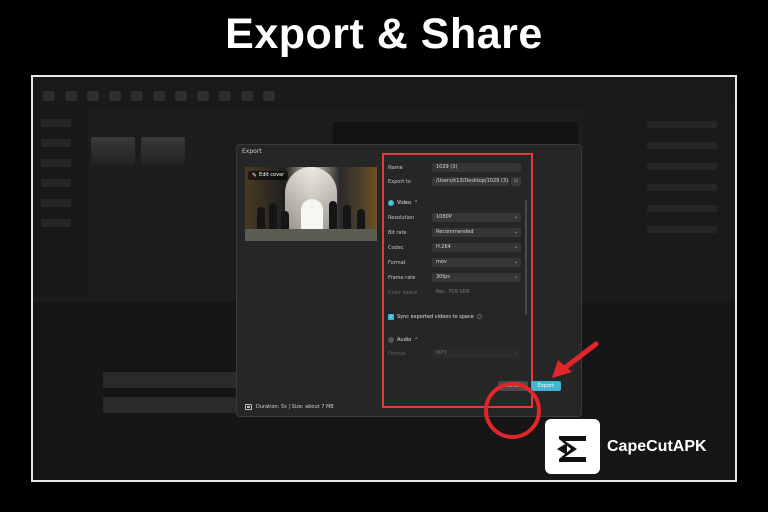  I want to click on filters-tool-icon, so click(203, 96).